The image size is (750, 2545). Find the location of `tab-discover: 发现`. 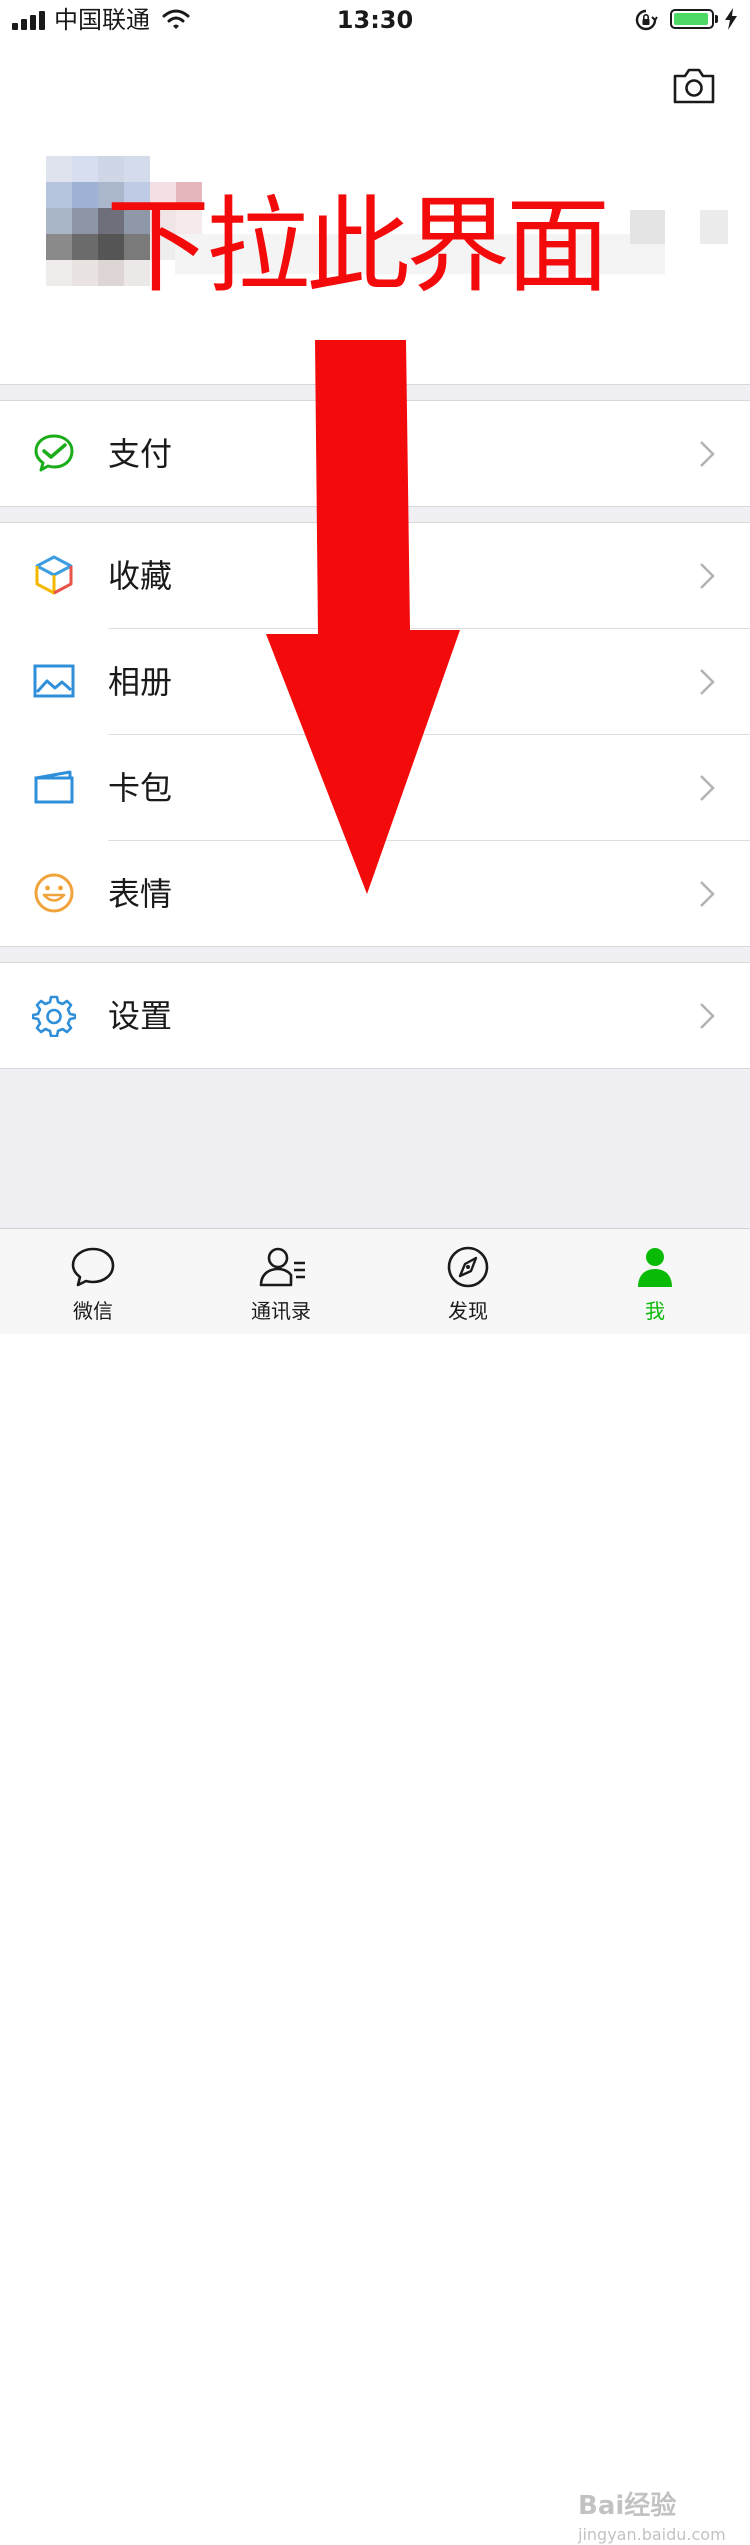

tab-discover: 发现 is located at coordinates (468, 1282).